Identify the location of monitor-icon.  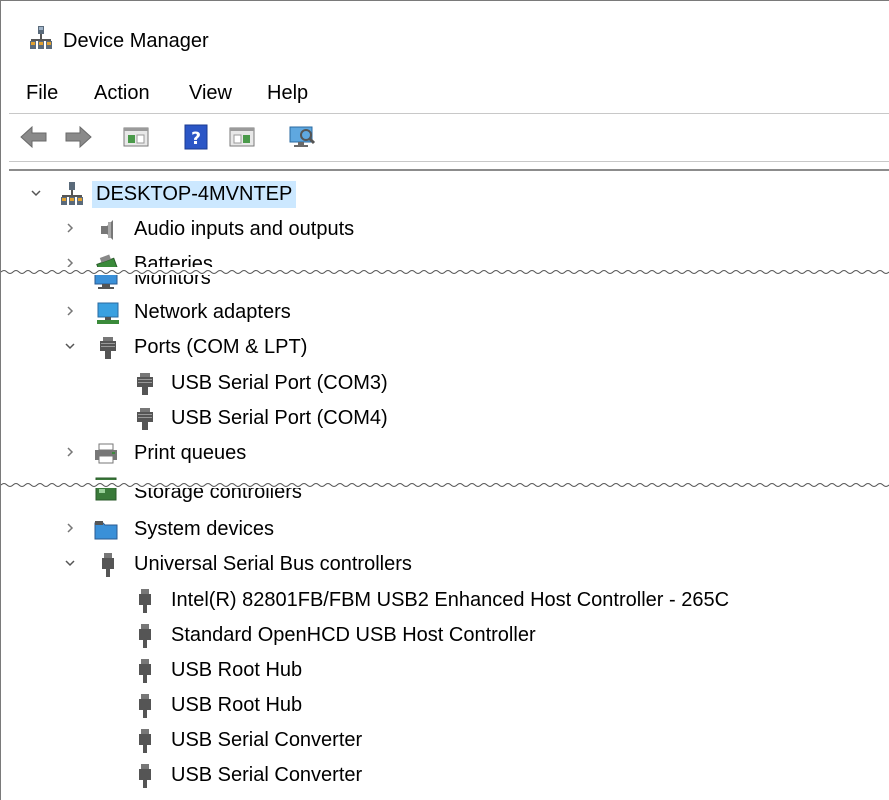
(106, 282).